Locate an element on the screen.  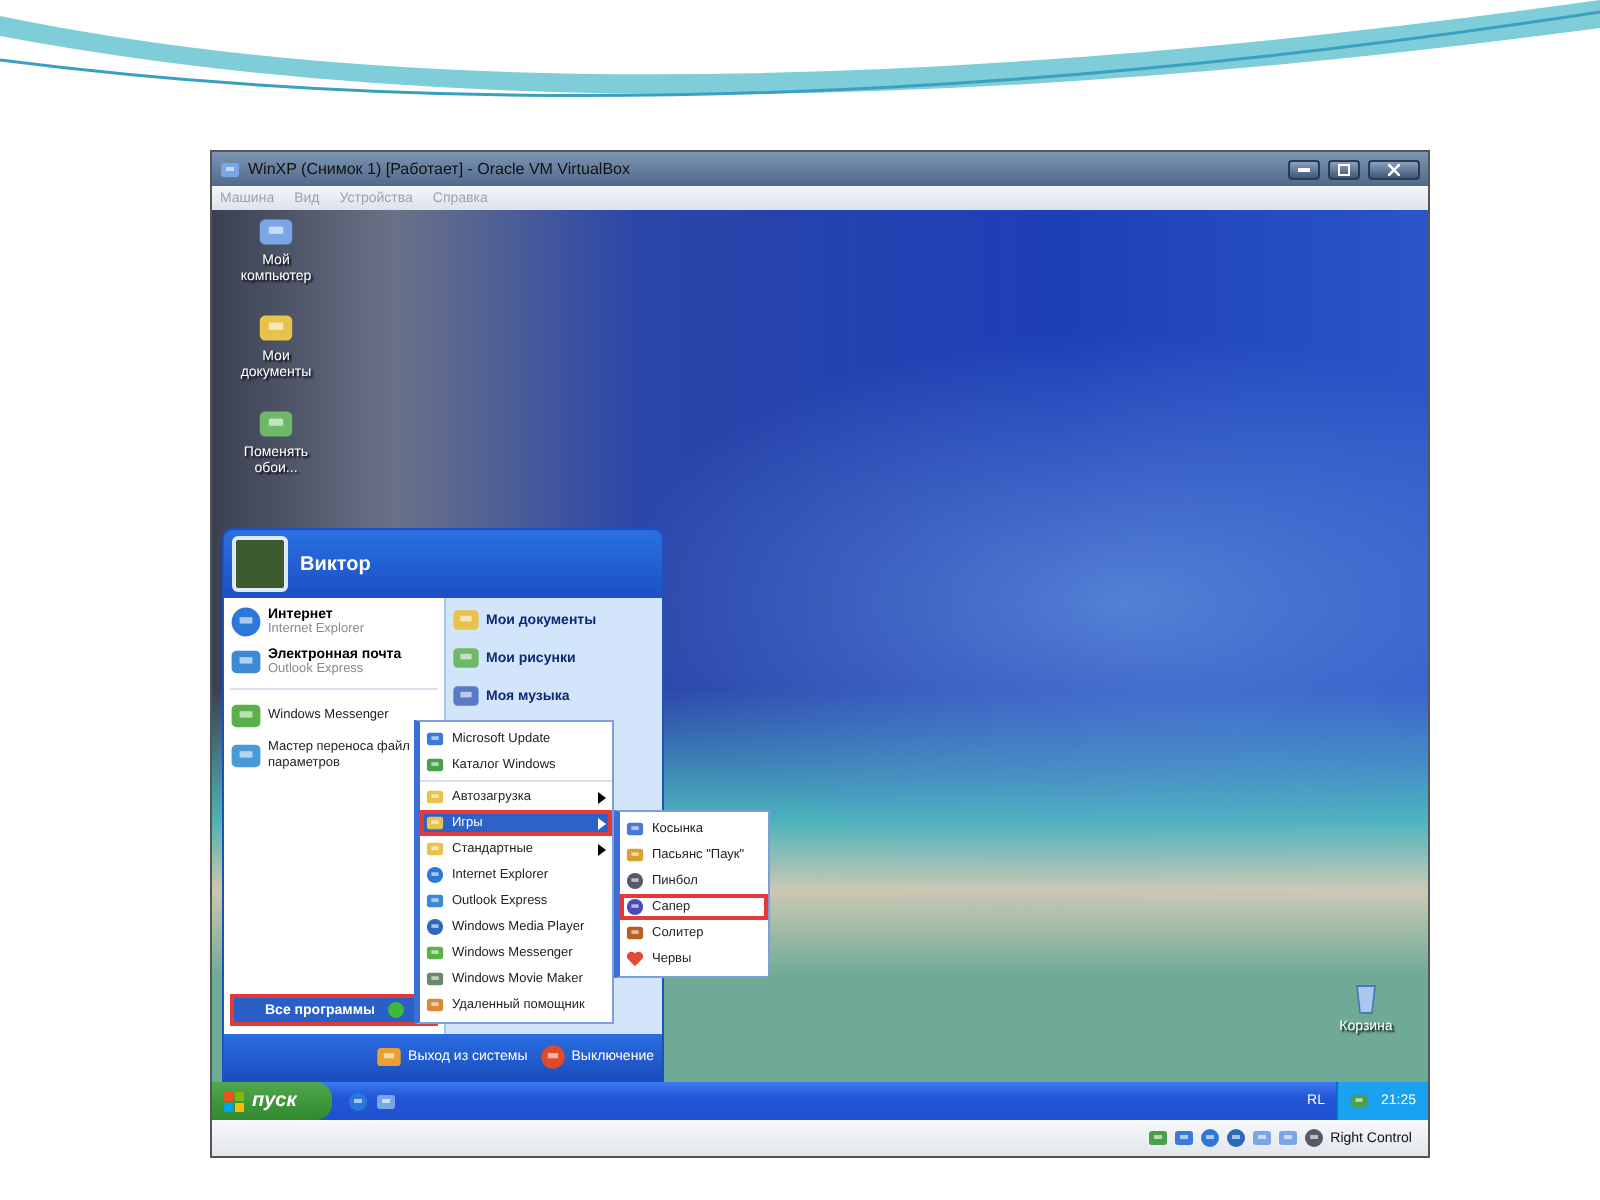
windows-logo-icon is located at coordinates (234, 1101).